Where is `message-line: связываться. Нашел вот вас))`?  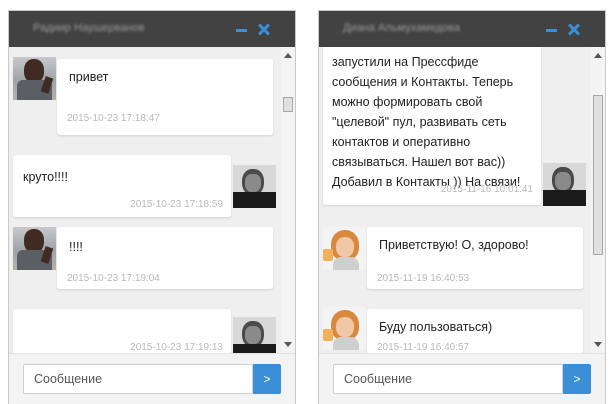 message-line: связываться. Нашел вот вас)) is located at coordinates (419, 162).